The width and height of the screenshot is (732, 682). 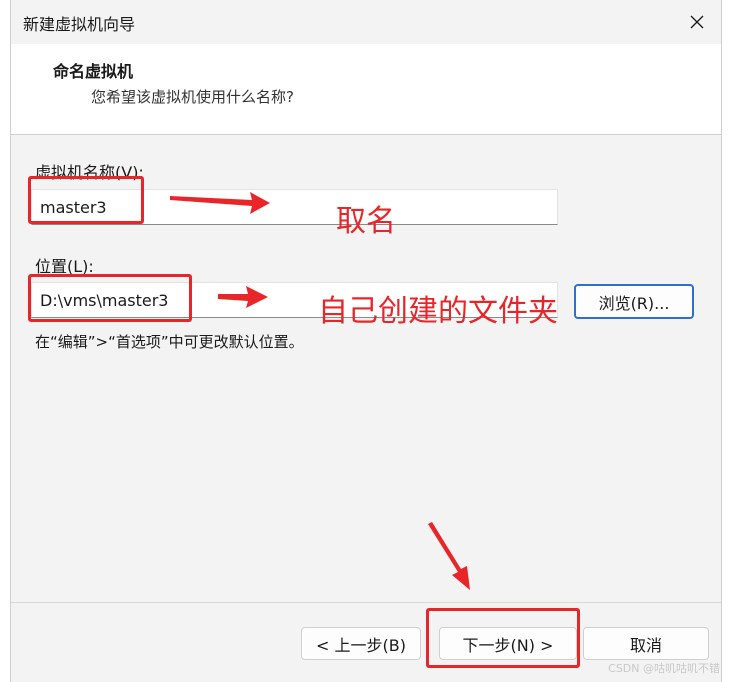 What do you see at coordinates (110, 298) in the screenshot?
I see `location-highlight-box` at bounding box center [110, 298].